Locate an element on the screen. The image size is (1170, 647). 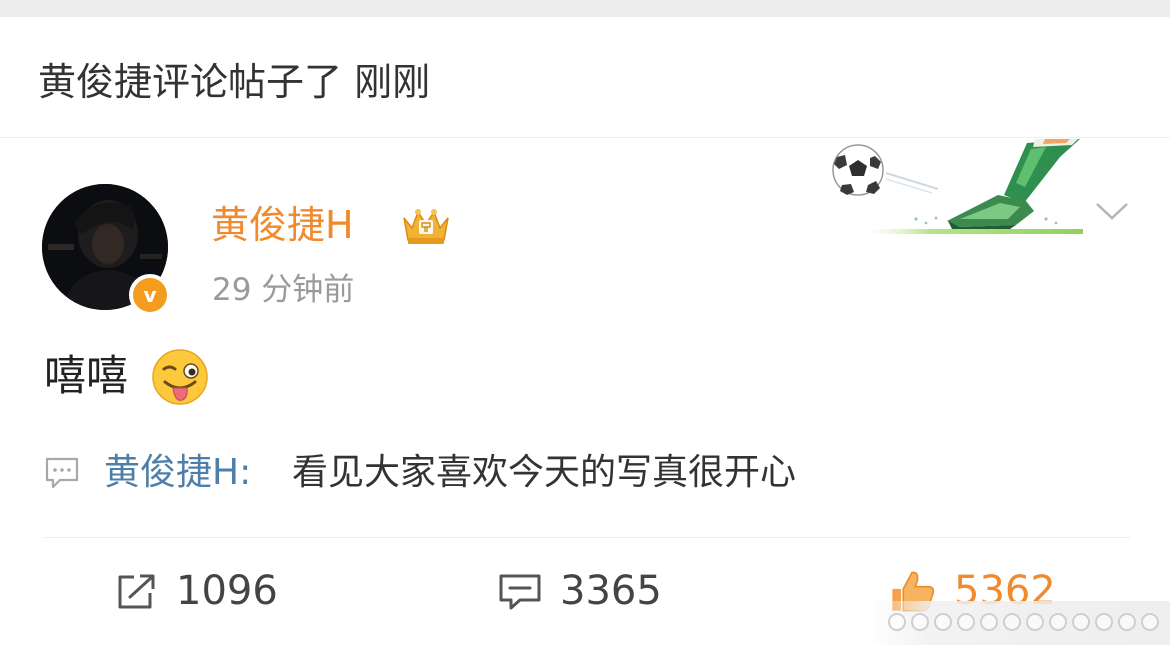
verified-badge-icon: v is located at coordinates (150, 295).